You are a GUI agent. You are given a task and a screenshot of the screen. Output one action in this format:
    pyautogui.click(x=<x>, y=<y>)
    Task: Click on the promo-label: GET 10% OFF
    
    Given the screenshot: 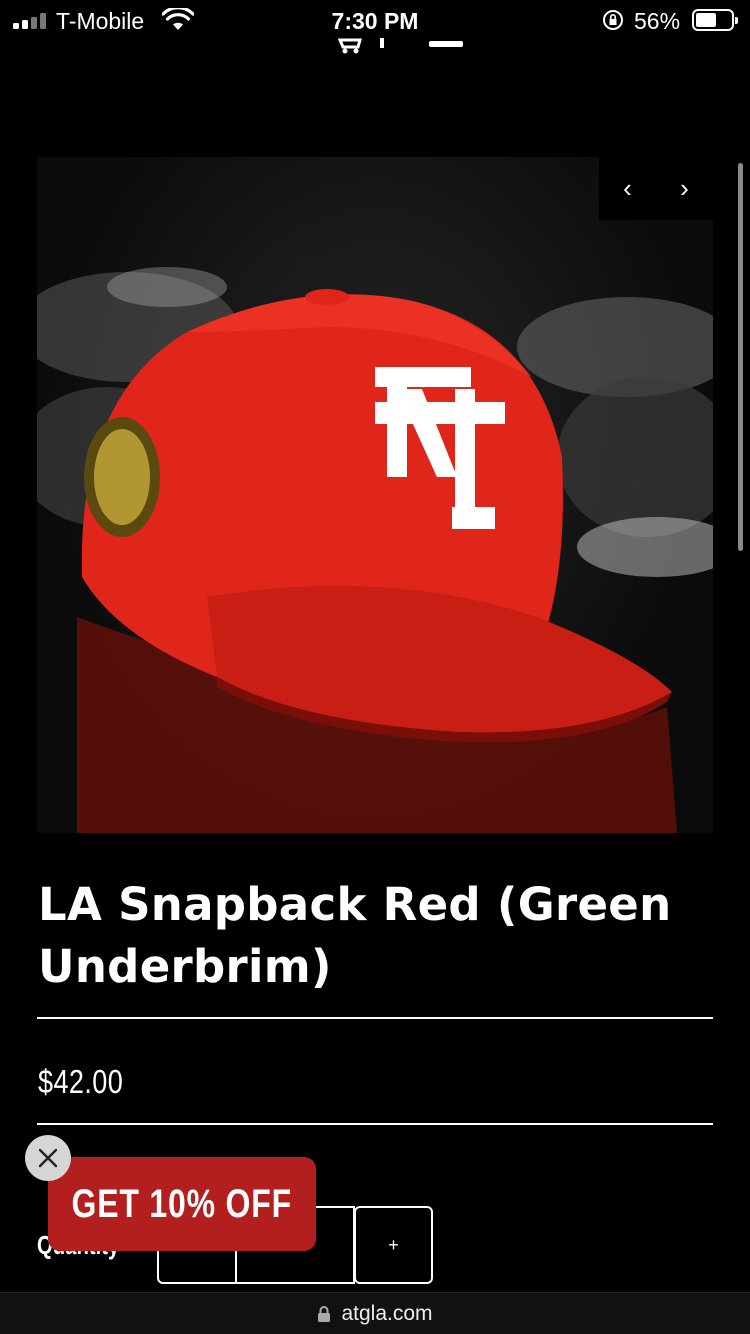 What is the action you would take?
    pyautogui.click(x=182, y=1203)
    